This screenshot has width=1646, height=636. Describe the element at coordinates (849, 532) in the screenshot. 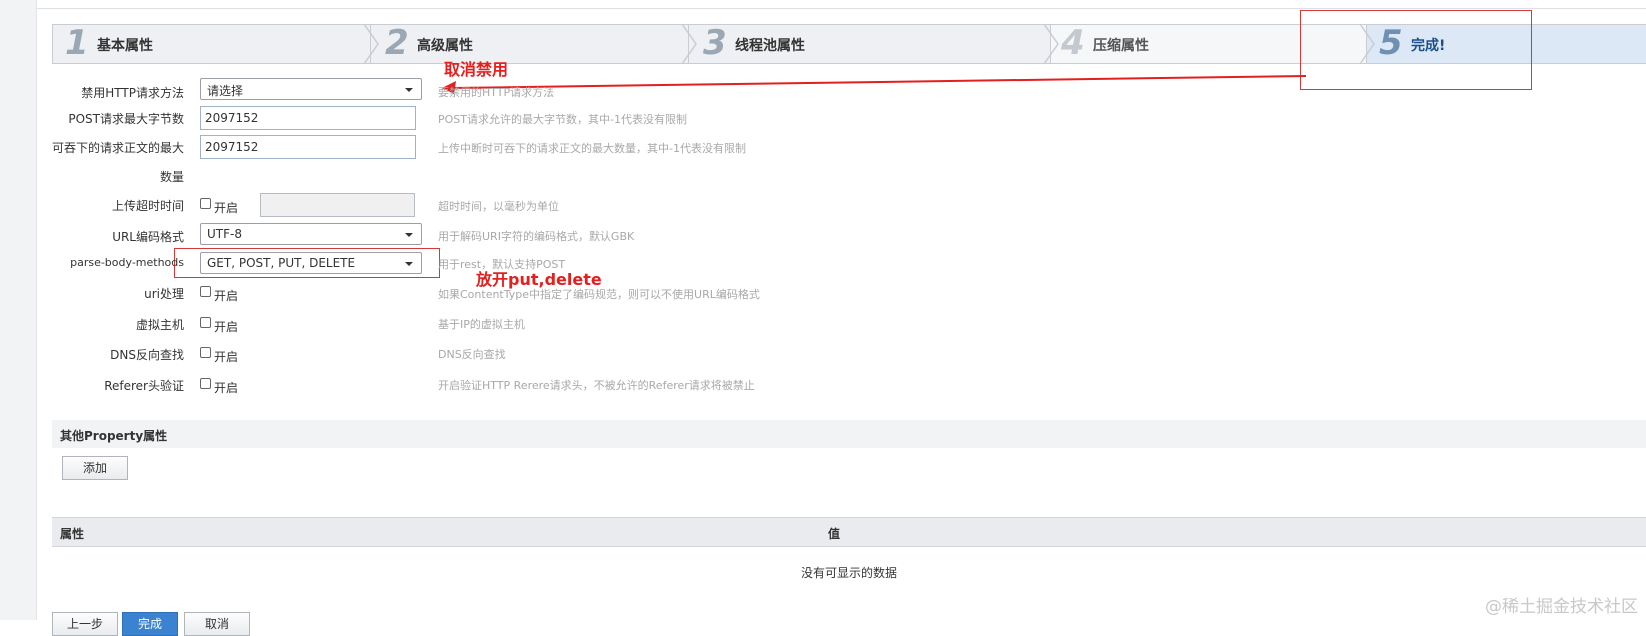

I see `property-table-header: 属性 值` at that location.